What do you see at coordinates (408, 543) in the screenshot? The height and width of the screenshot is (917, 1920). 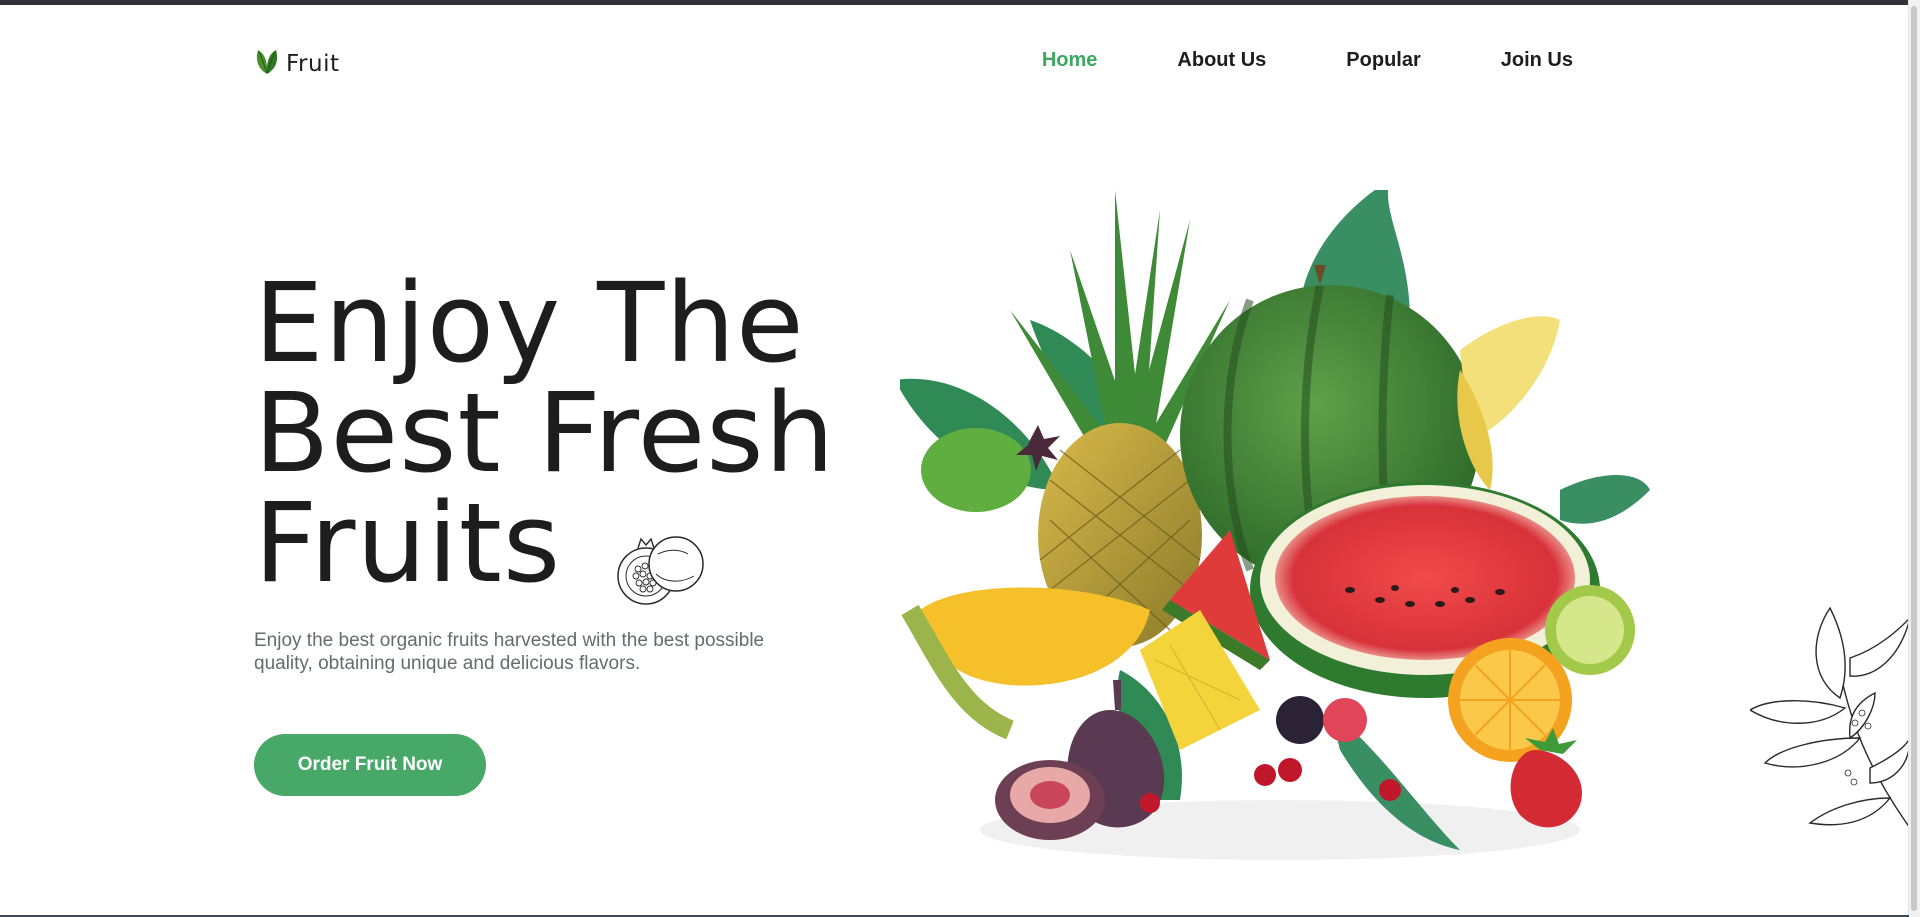 I see `hero-title-line-3: Fruits` at bounding box center [408, 543].